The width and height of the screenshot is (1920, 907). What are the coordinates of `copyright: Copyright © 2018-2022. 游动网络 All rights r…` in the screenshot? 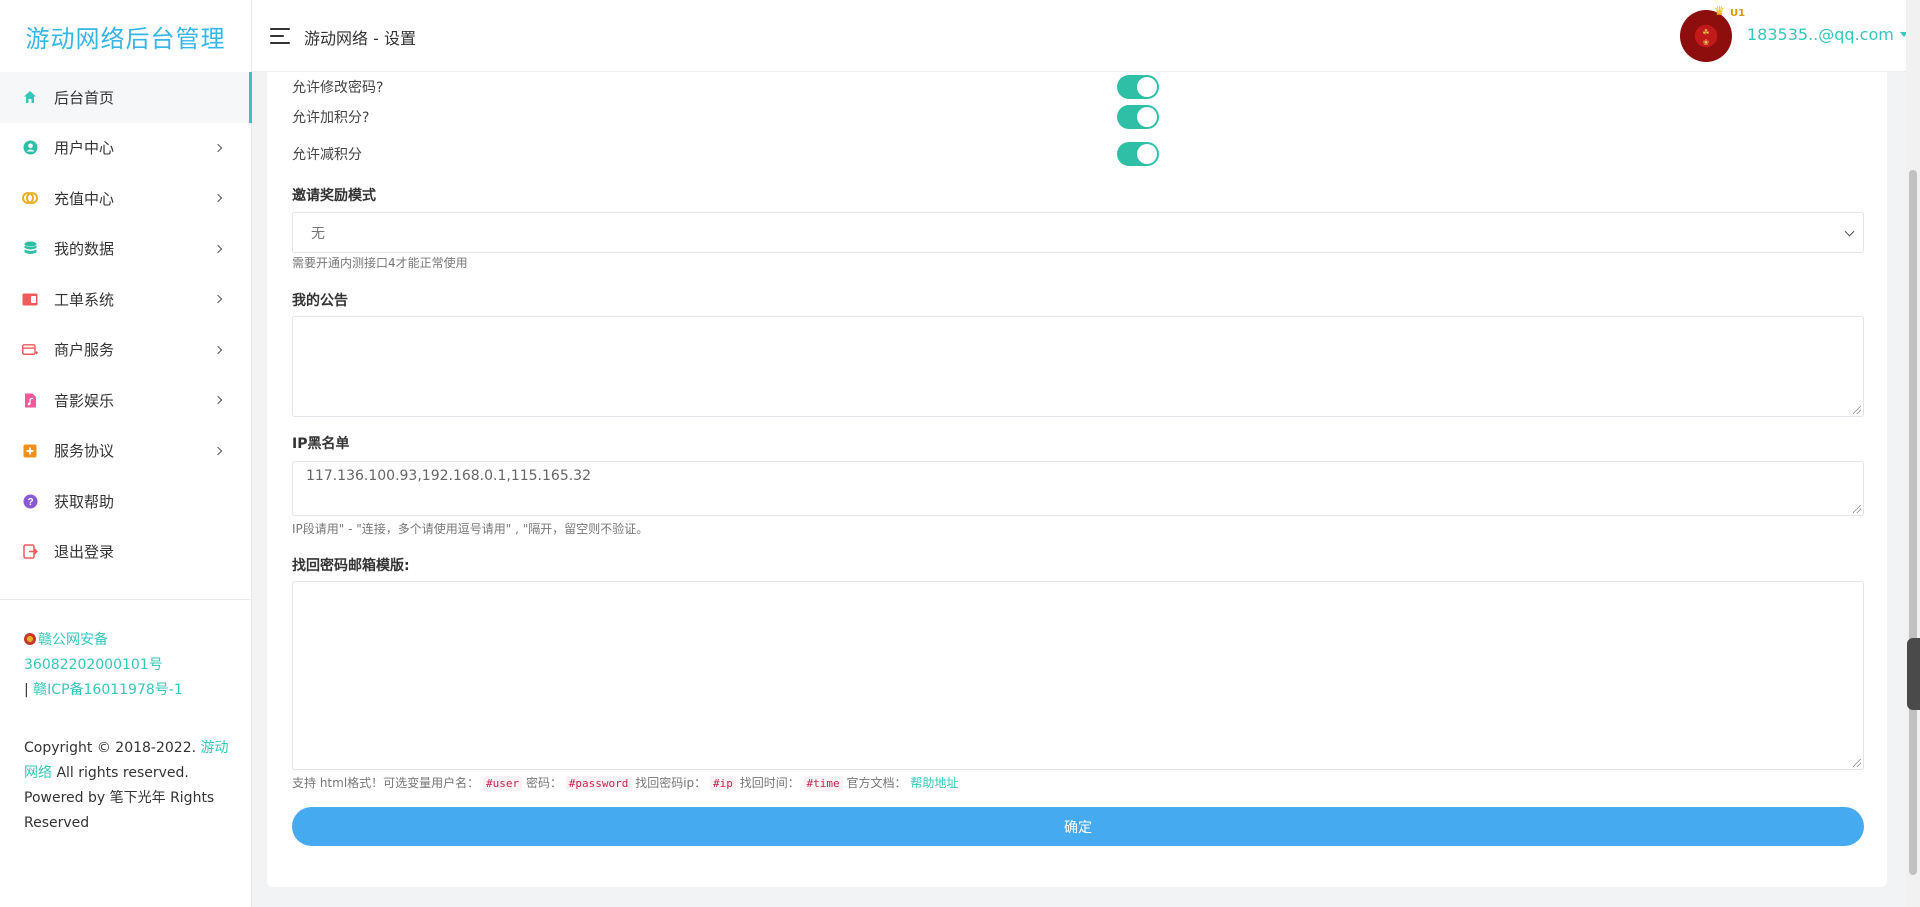 It's located at (129, 786).